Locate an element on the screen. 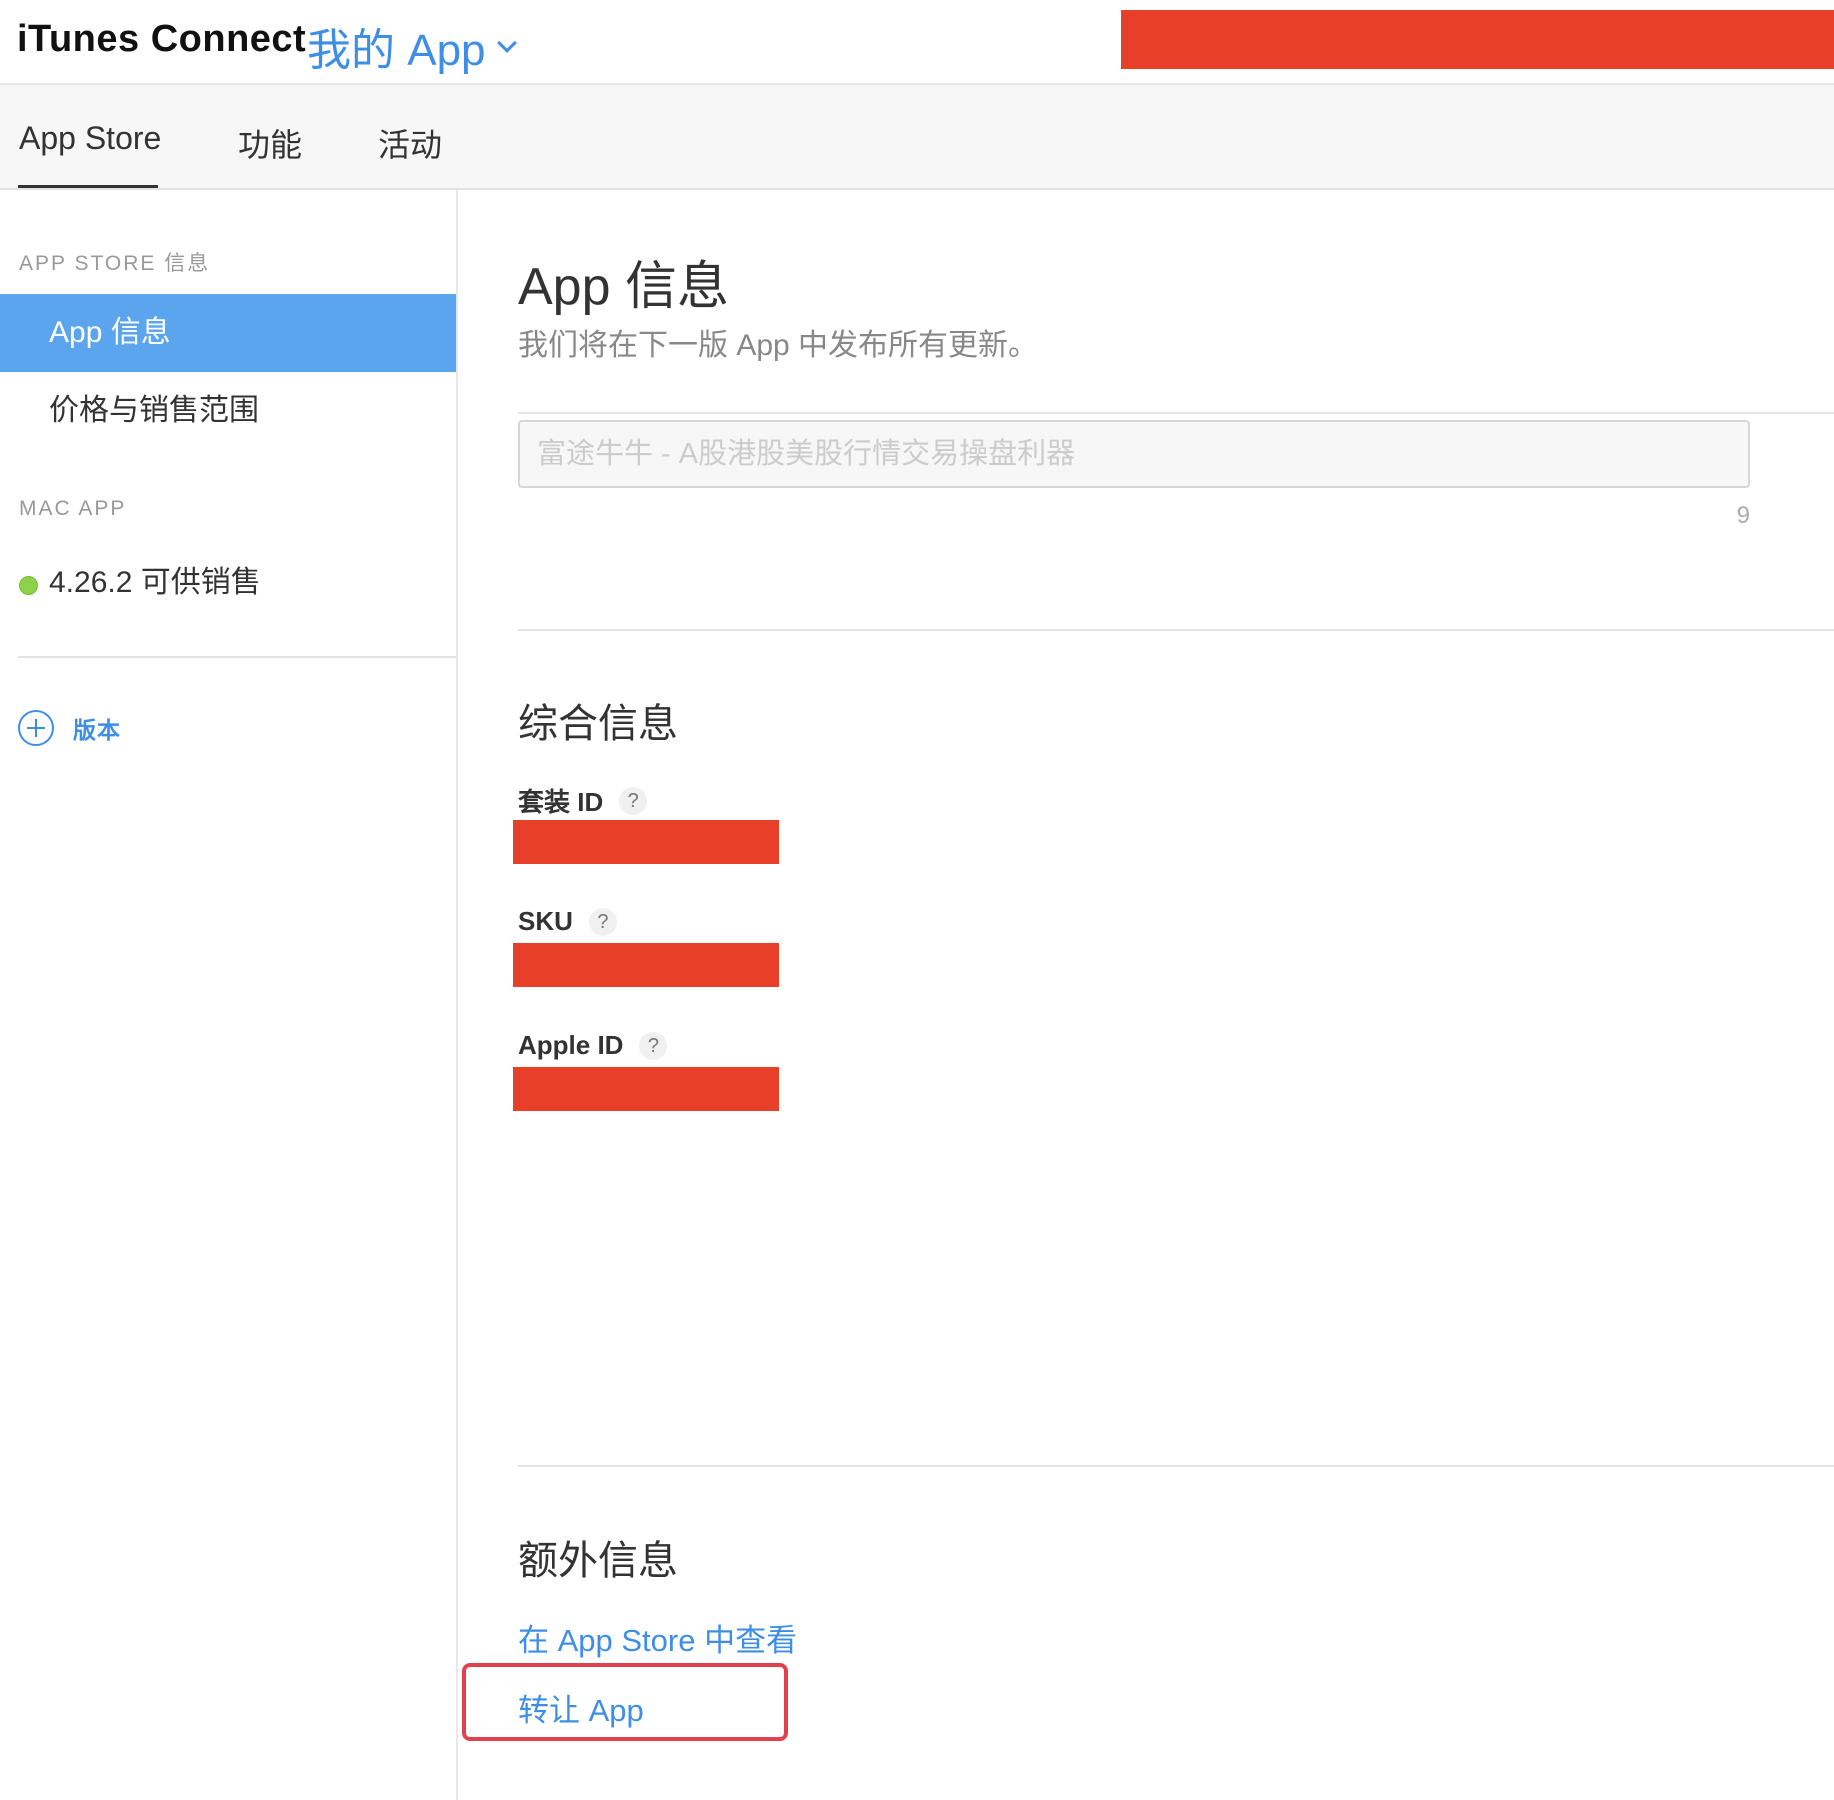 This screenshot has width=1834, height=1800. sku-label: SKU ? is located at coordinates (567, 921).